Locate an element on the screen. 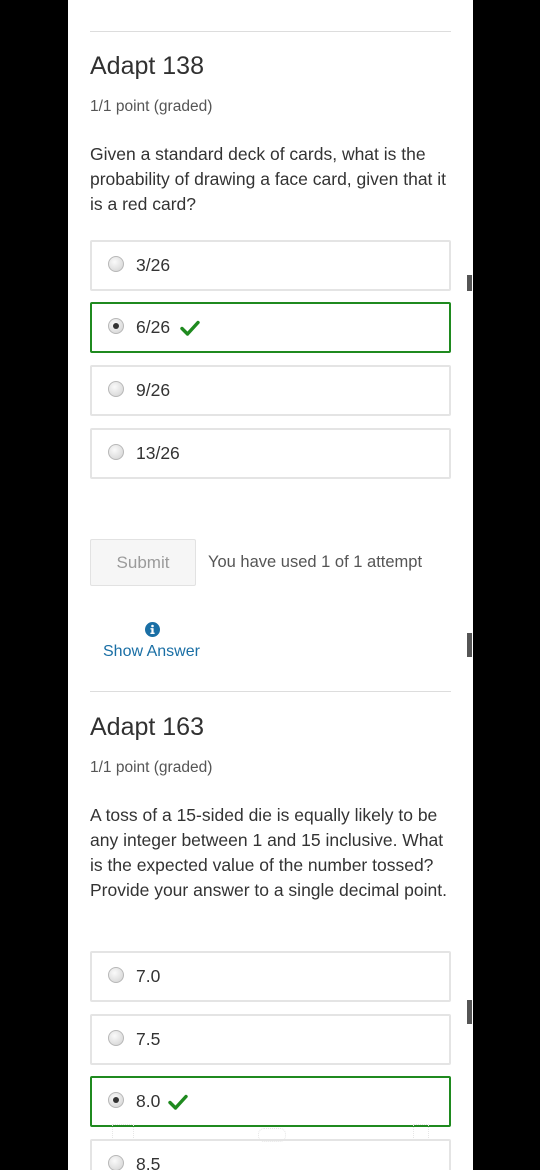 This screenshot has height=1170, width=540. show-answer-link: Show Answer is located at coordinates (151, 652).